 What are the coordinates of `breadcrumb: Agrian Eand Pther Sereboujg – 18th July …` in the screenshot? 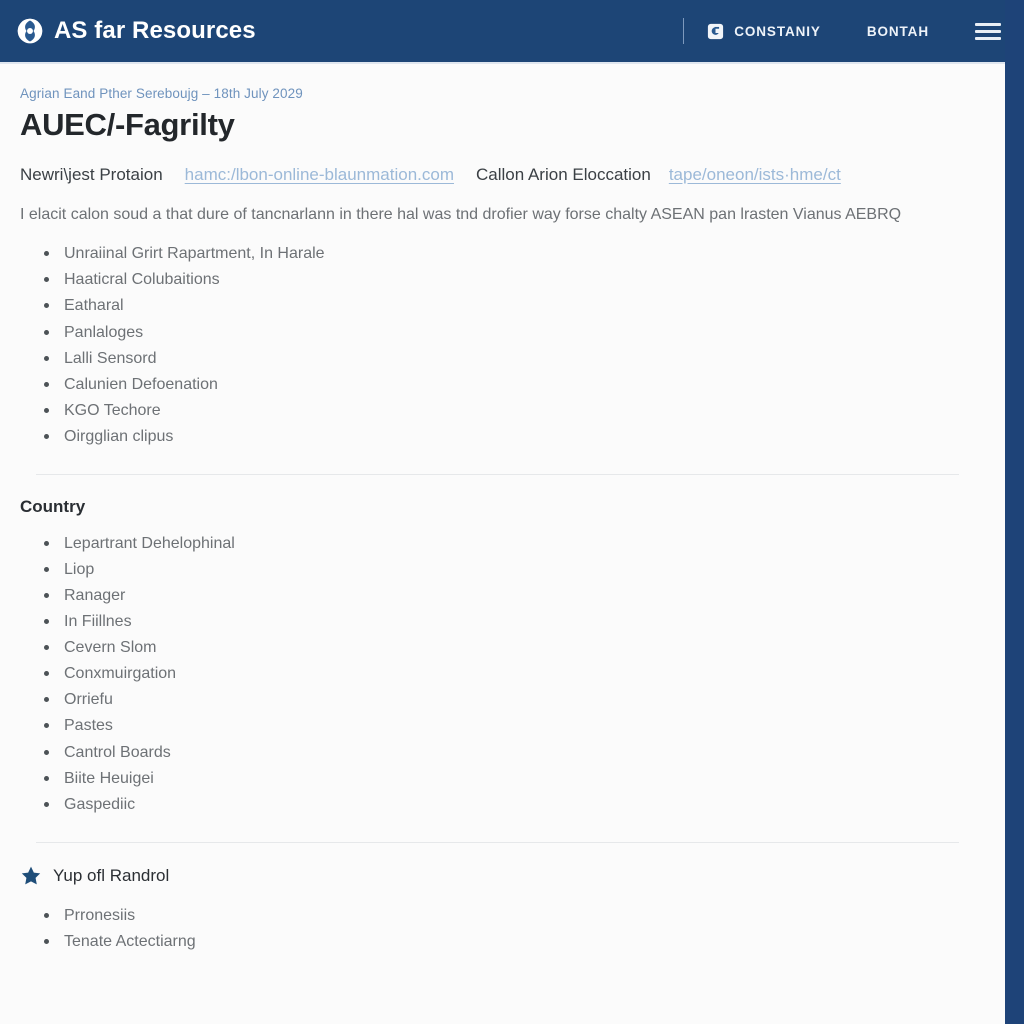 It's located at (161, 93).